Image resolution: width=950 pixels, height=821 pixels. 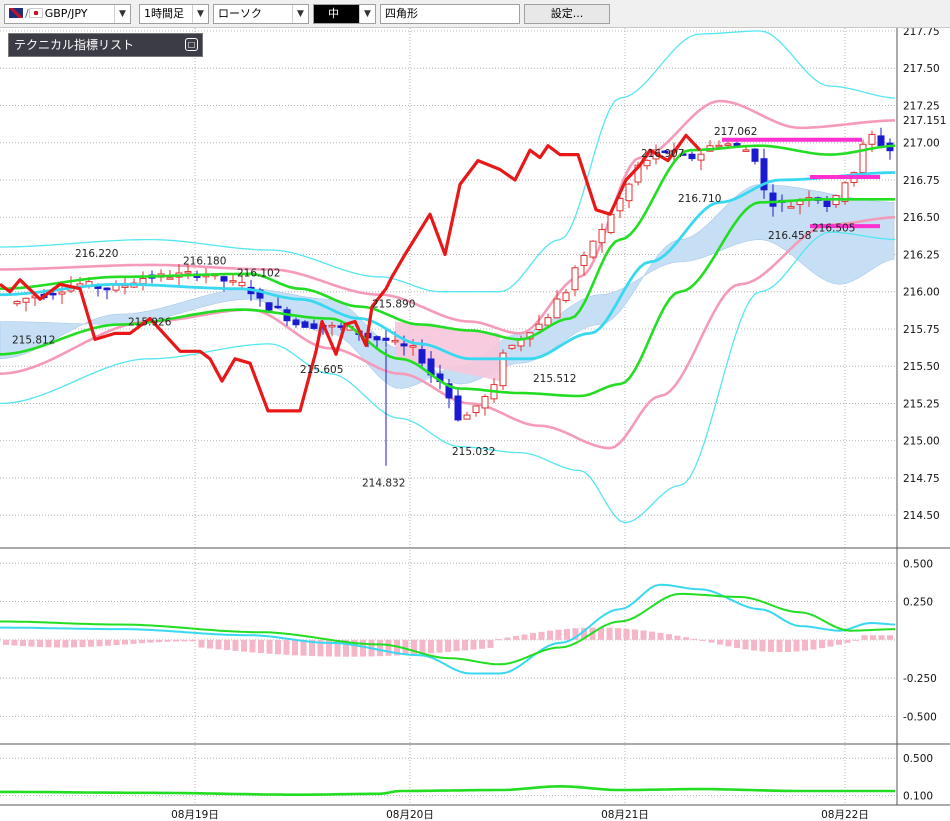 What do you see at coordinates (393, 305) in the screenshot?
I see `price-annotation: 215.890` at bounding box center [393, 305].